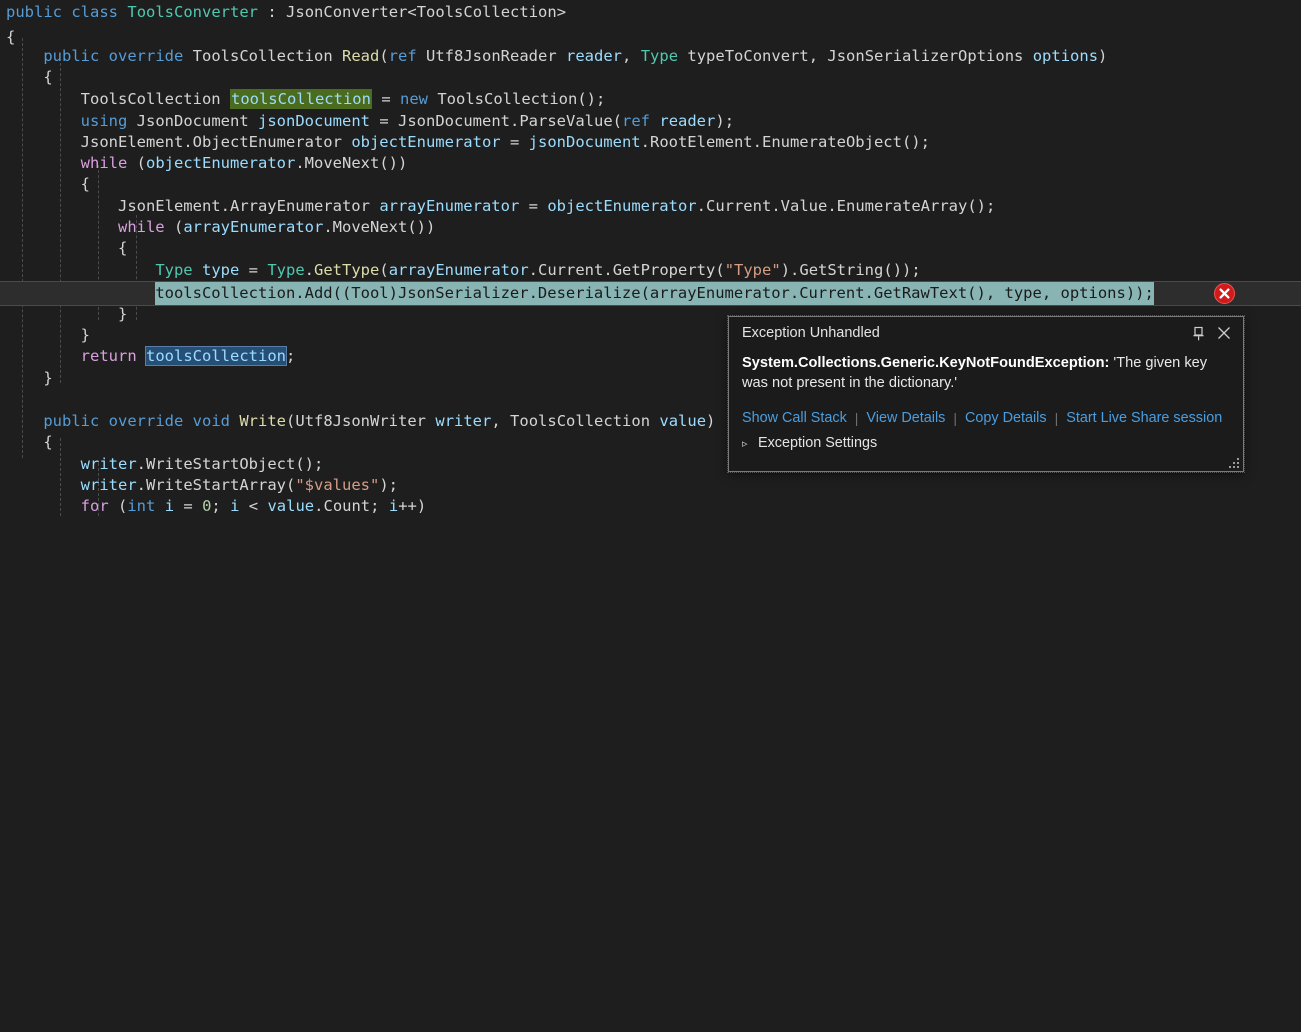 The height and width of the screenshot is (1032, 1301). What do you see at coordinates (1224, 333) in the screenshot?
I see `close-icon` at bounding box center [1224, 333].